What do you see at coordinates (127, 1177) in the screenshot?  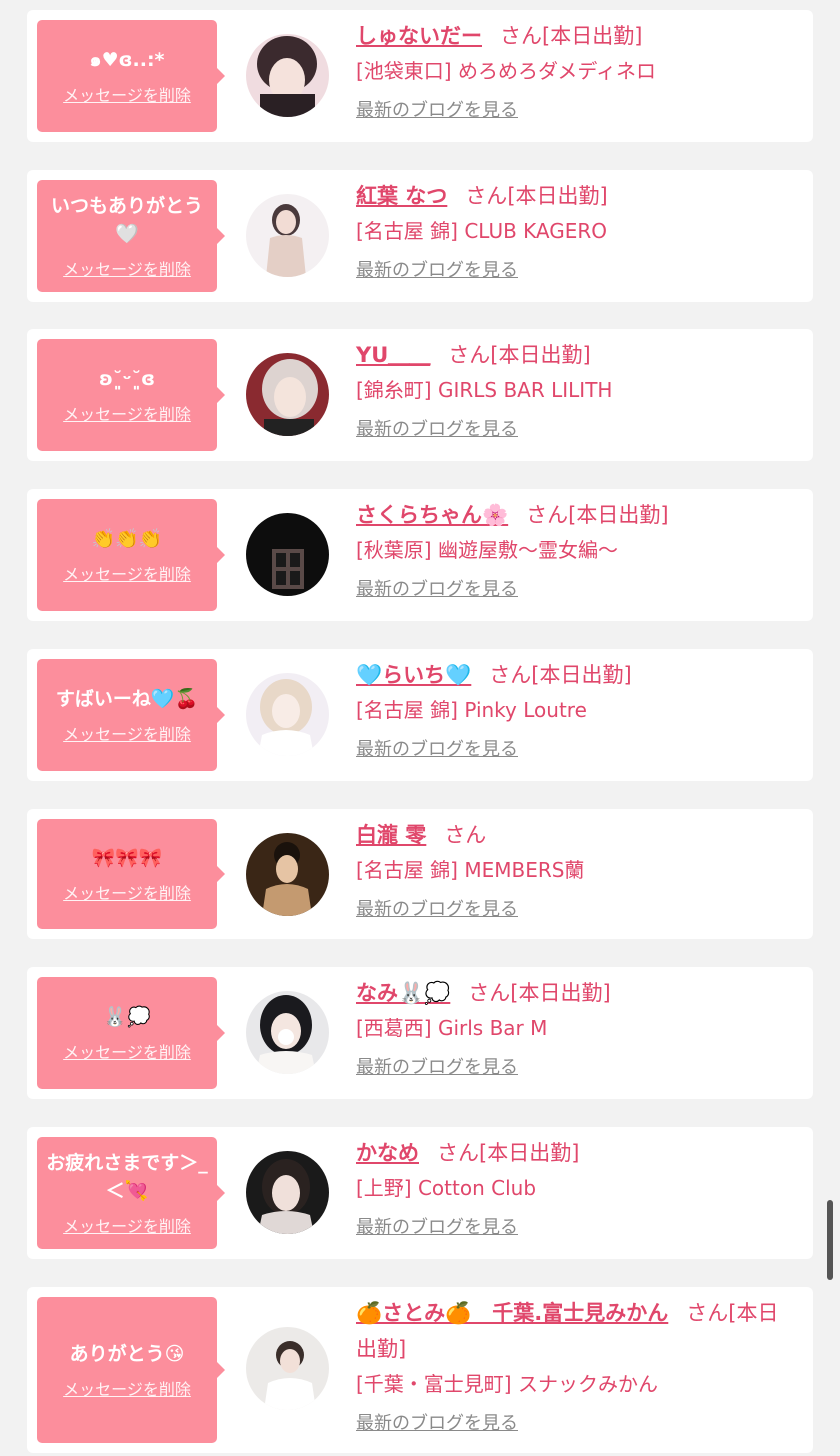 I see `message-text: お疲れさまです＞_＜💘` at bounding box center [127, 1177].